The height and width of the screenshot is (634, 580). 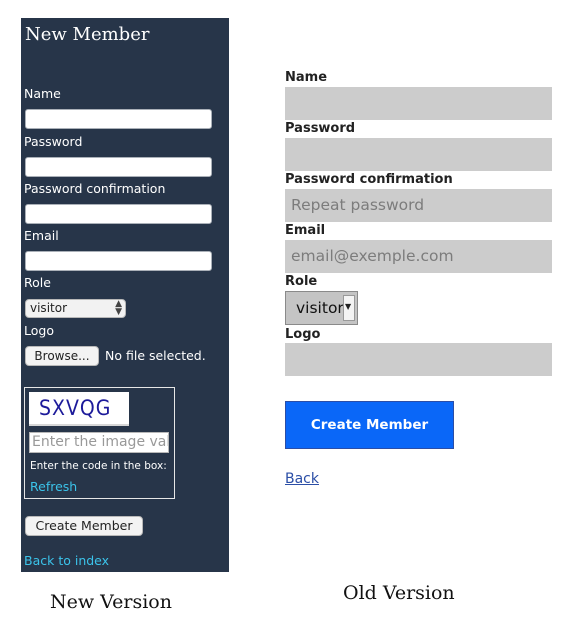 I want to click on logo-field, so click(x=418, y=359).